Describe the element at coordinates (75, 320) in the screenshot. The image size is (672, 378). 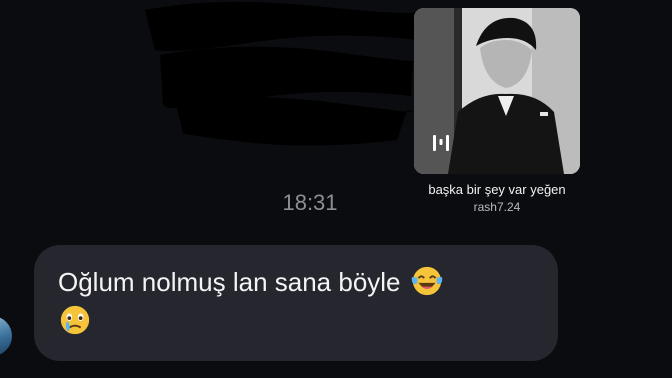
I see `face-holding-back-tears-icon` at that location.